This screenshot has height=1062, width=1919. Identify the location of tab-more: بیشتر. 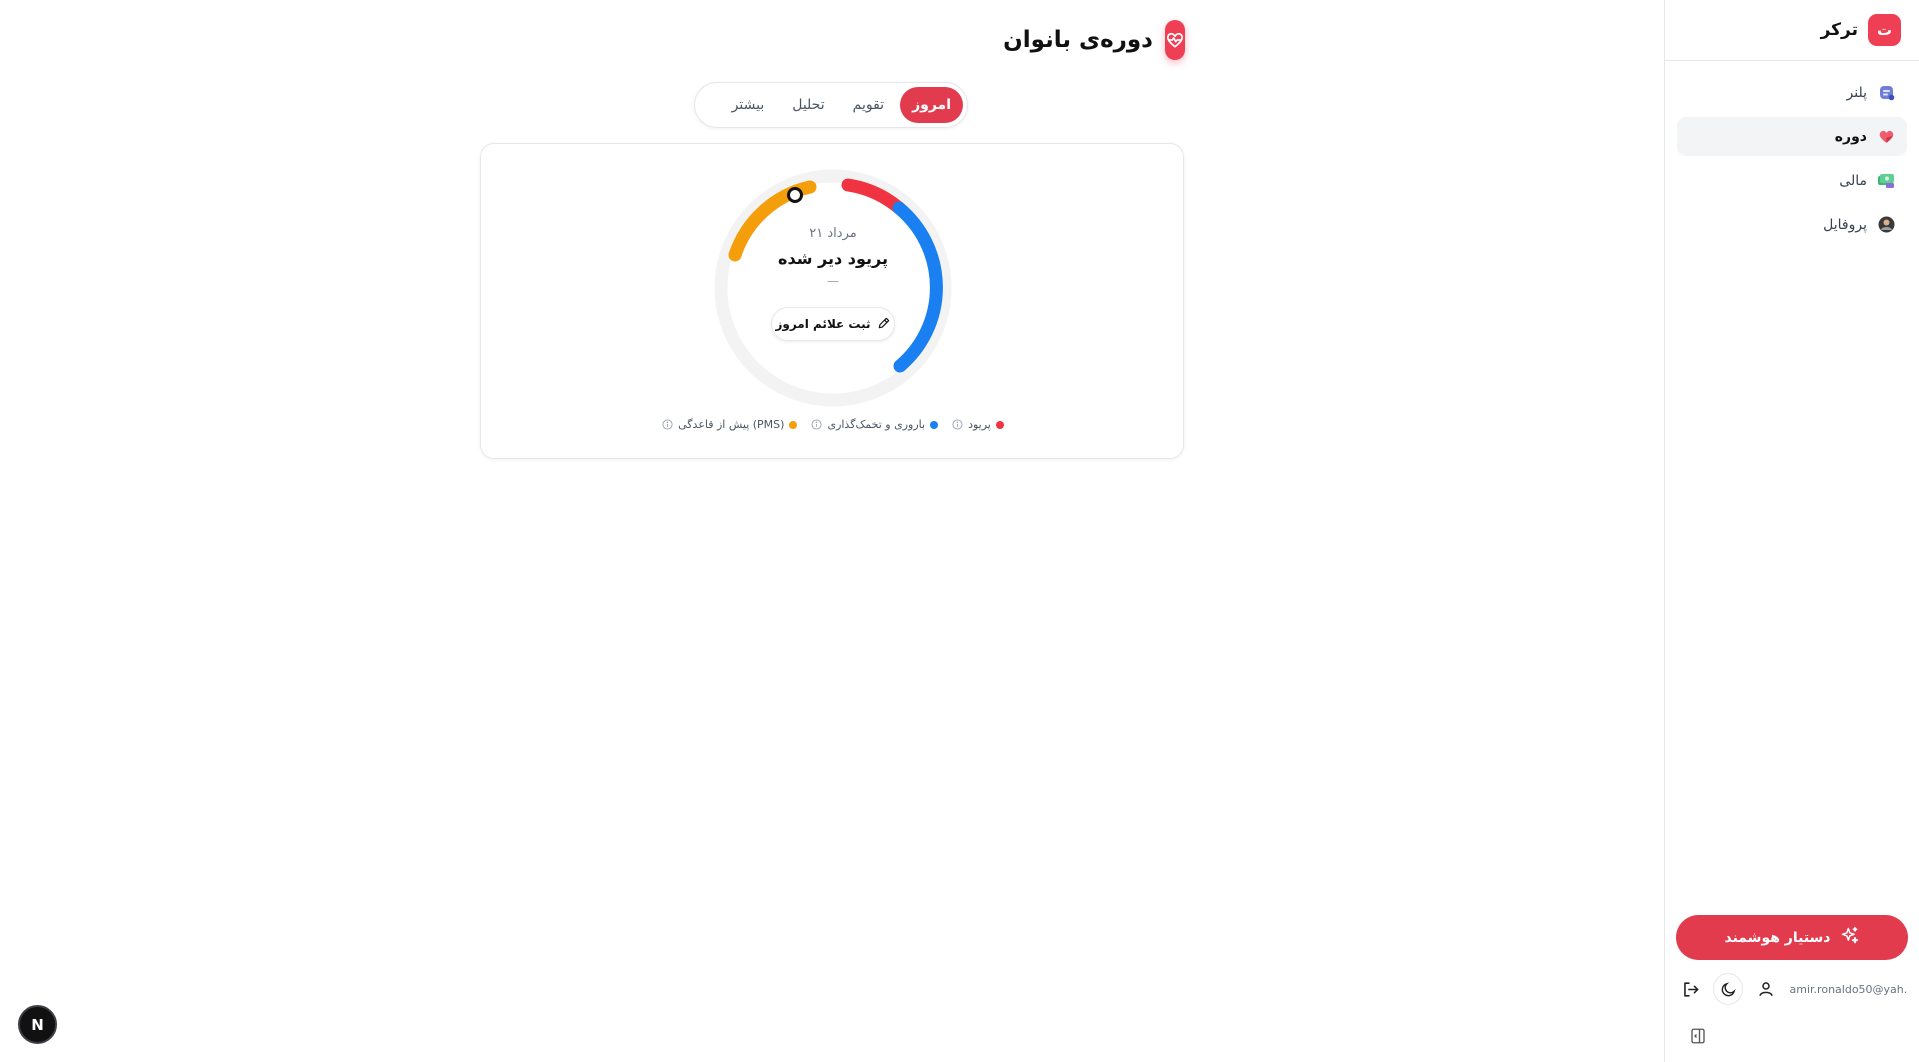
(748, 105).